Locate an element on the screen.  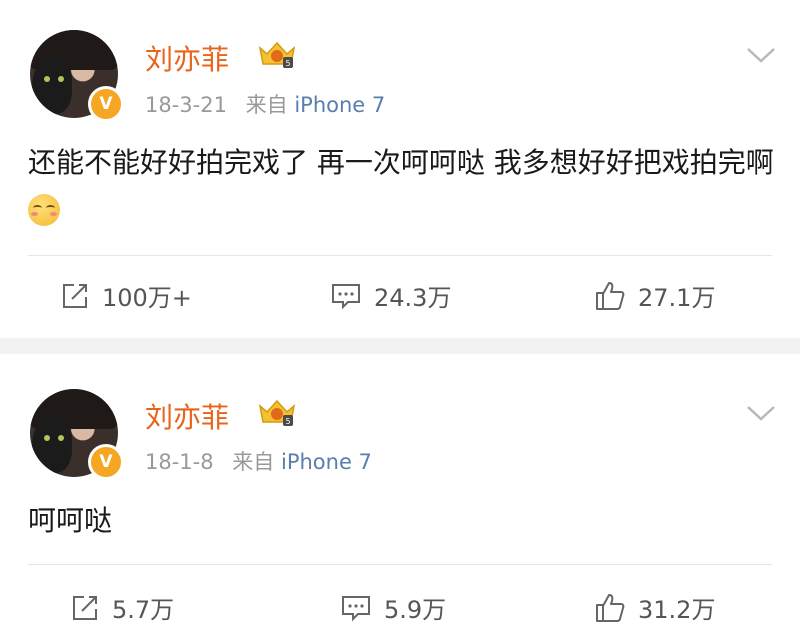
post-separator is located at coordinates (400, 346).